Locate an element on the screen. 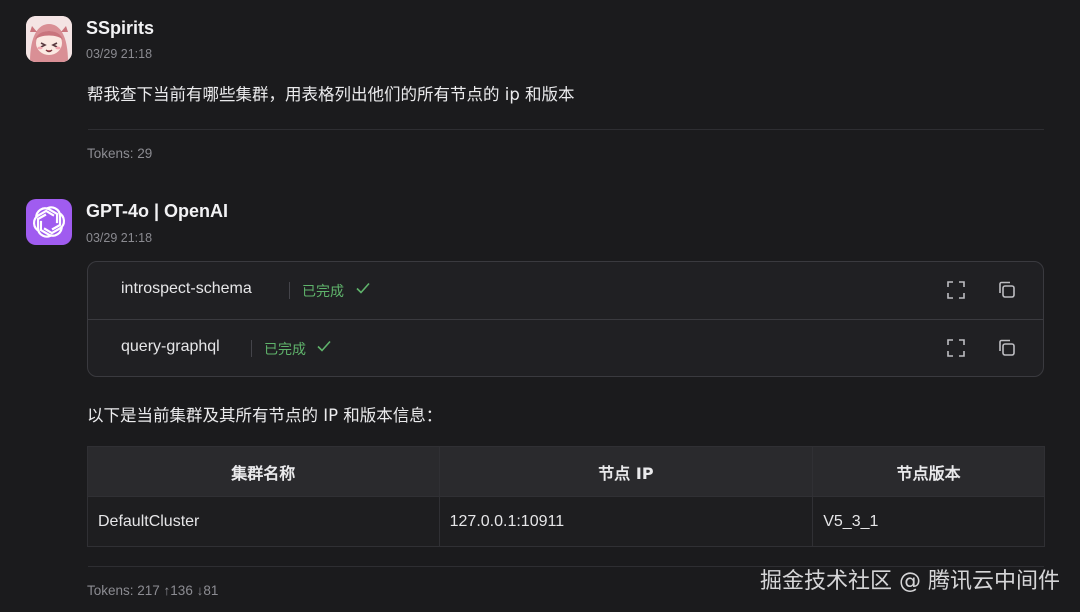 The image size is (1080, 612). anime-avatar-icon is located at coordinates (49, 39).